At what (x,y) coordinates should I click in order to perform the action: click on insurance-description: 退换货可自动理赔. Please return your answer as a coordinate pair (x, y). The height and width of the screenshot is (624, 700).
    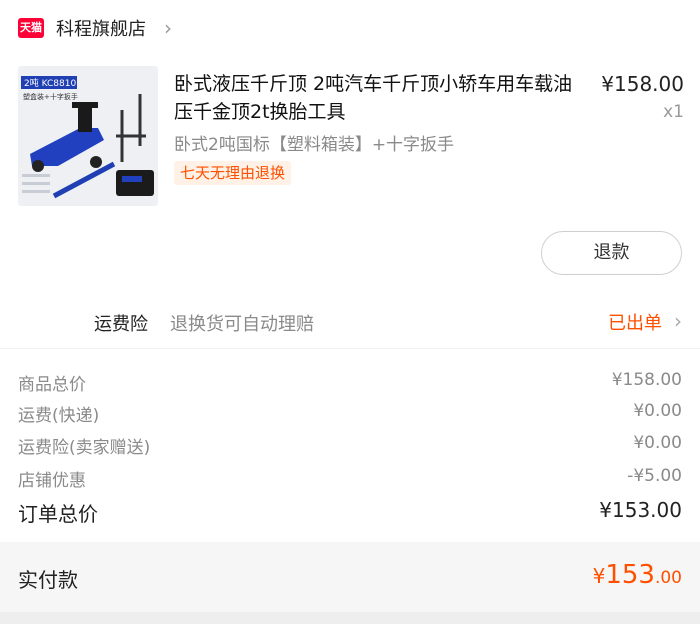
    Looking at the image, I should click on (242, 324).